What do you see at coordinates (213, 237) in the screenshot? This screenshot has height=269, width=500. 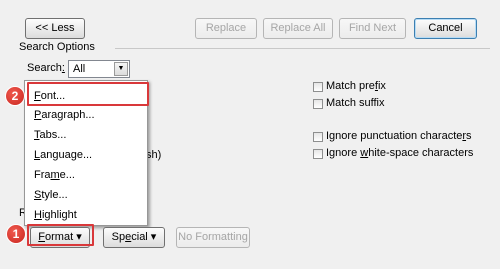 I see `no-formatting-button: No Formatting` at bounding box center [213, 237].